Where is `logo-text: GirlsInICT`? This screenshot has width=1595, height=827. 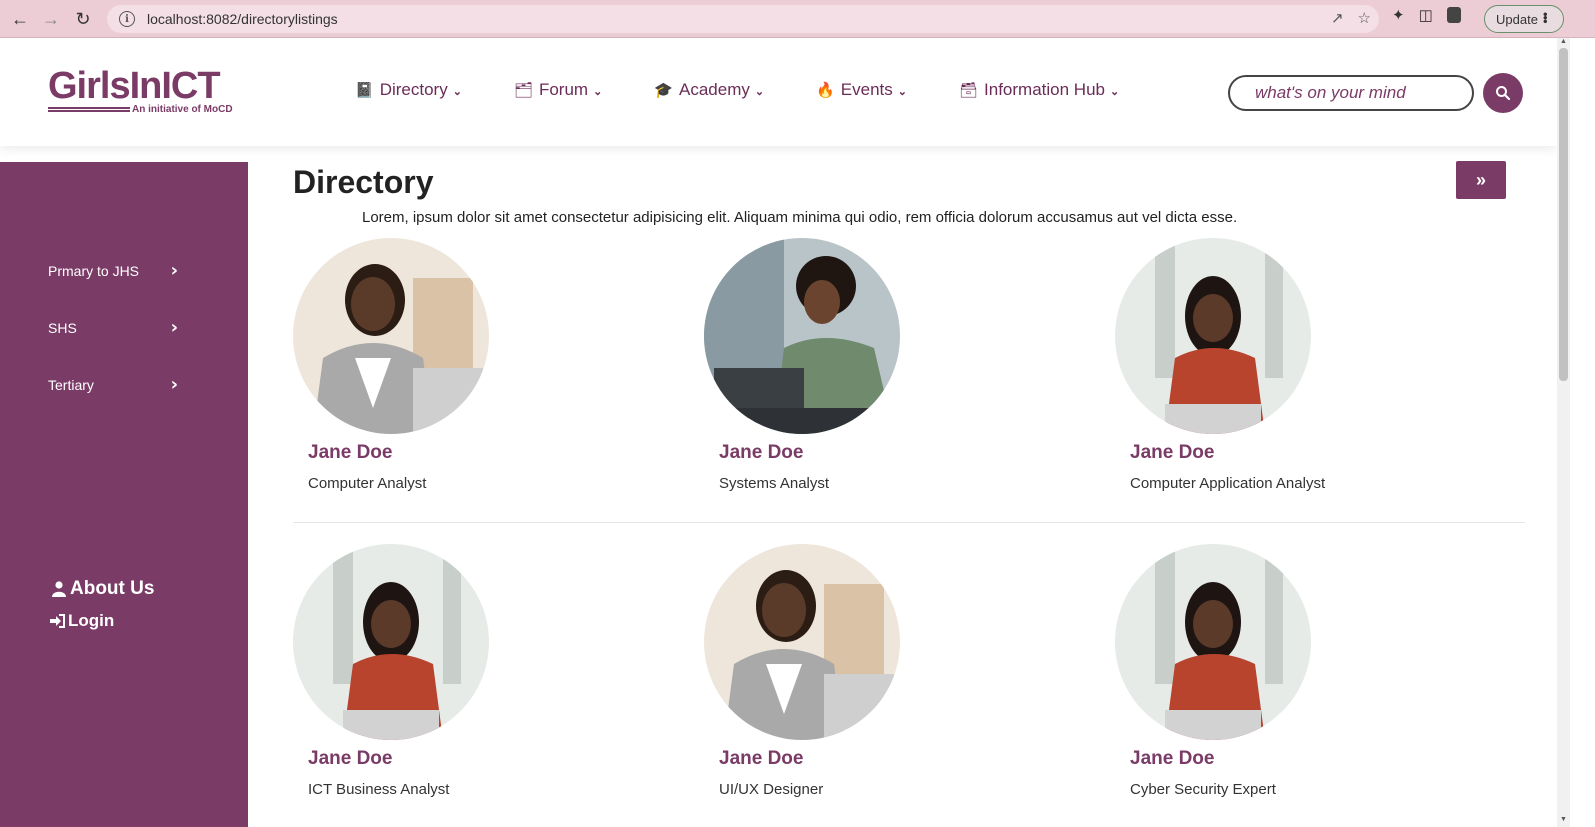
logo-text: GirlsInICT is located at coordinates (134, 86).